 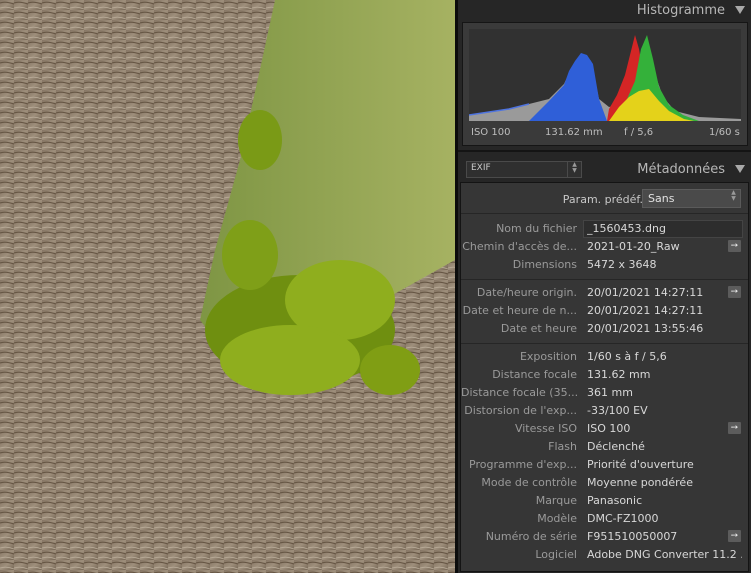 What do you see at coordinates (604, 151) in the screenshot?
I see `panel-separator` at bounding box center [604, 151].